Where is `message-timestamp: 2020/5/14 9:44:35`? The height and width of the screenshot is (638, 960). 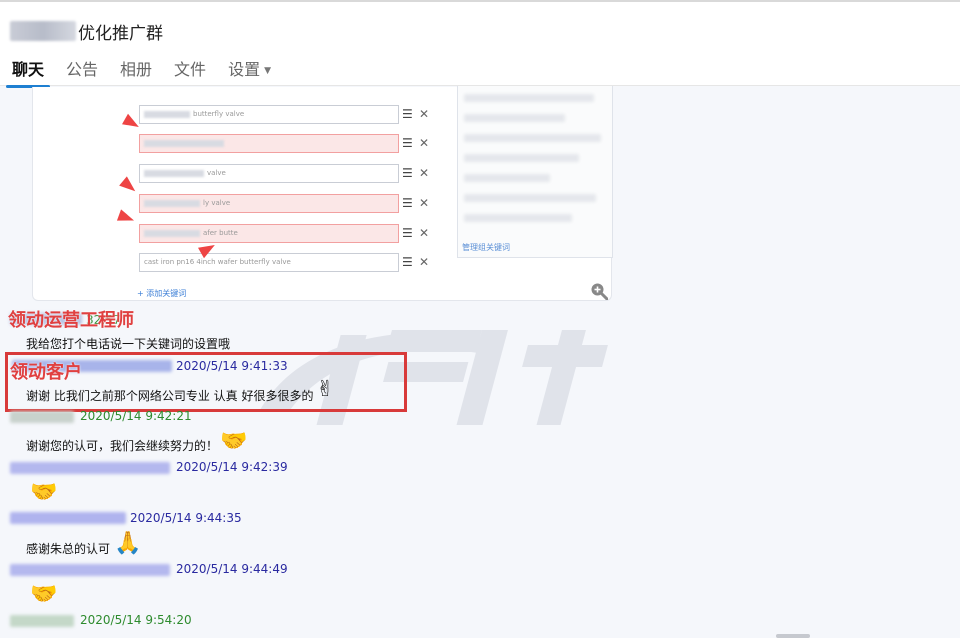
message-timestamp: 2020/5/14 9:44:35 is located at coordinates (186, 518).